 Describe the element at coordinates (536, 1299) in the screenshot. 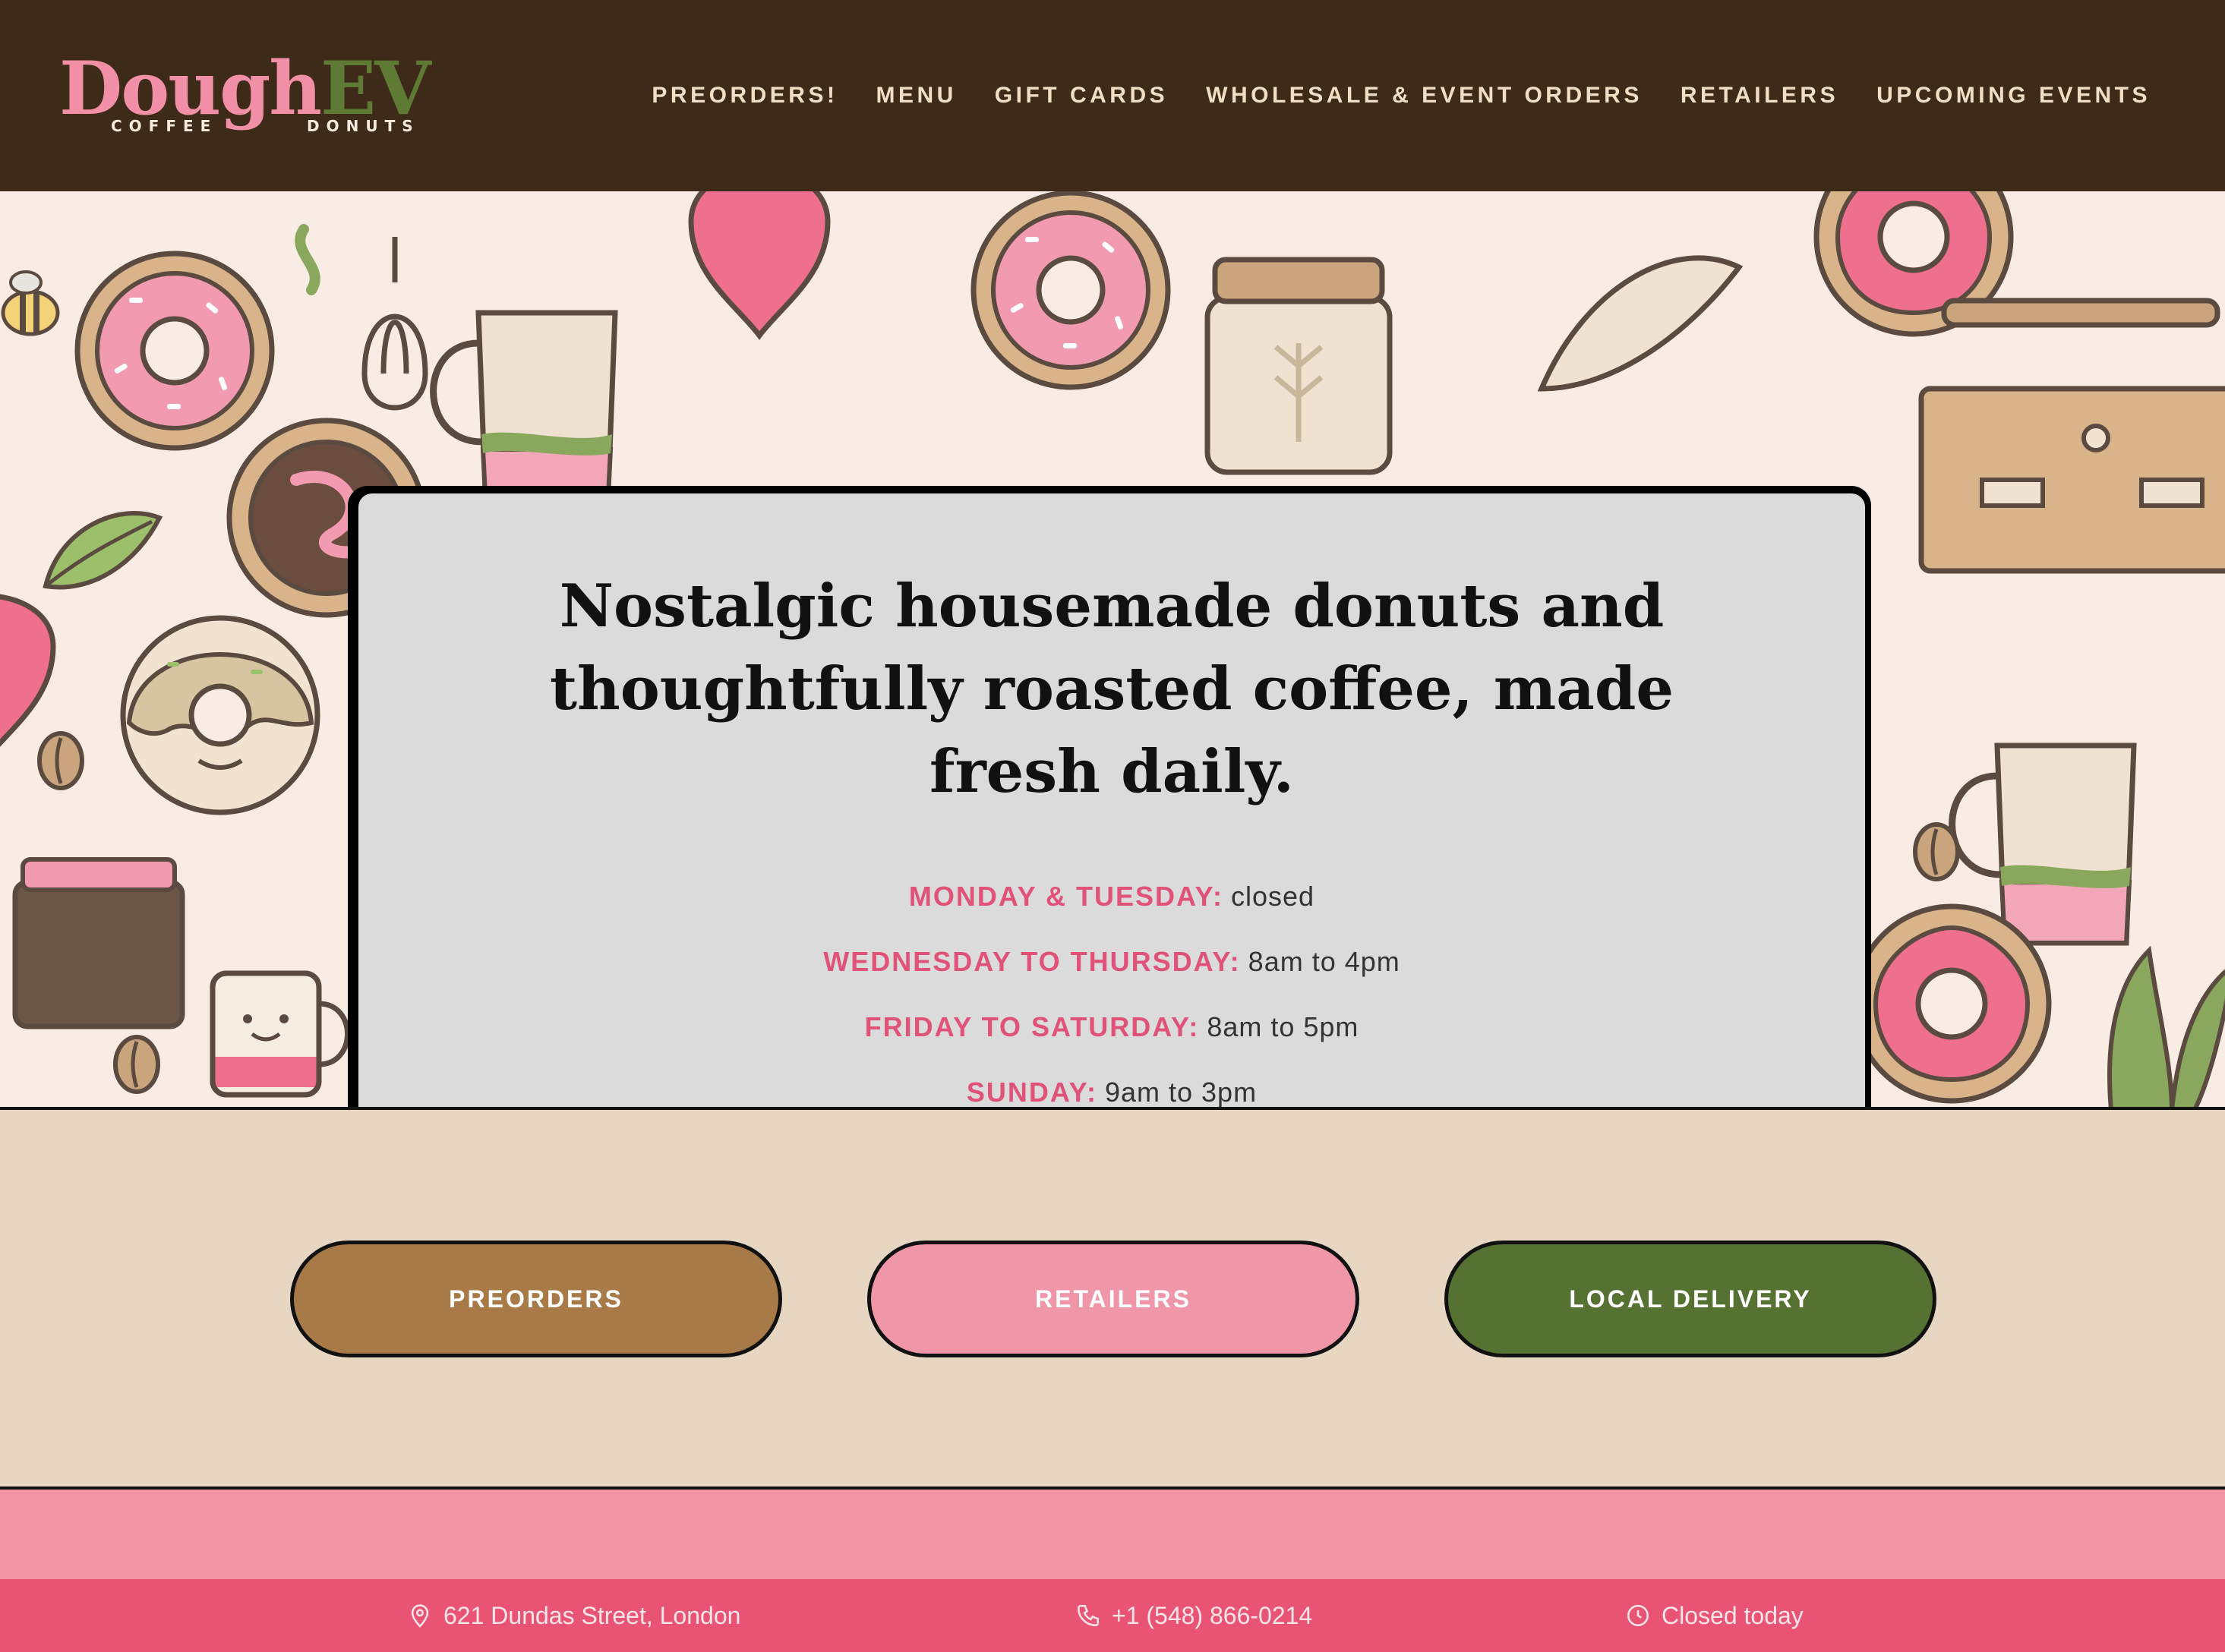

I see `preorders-button: PREORDERS` at that location.